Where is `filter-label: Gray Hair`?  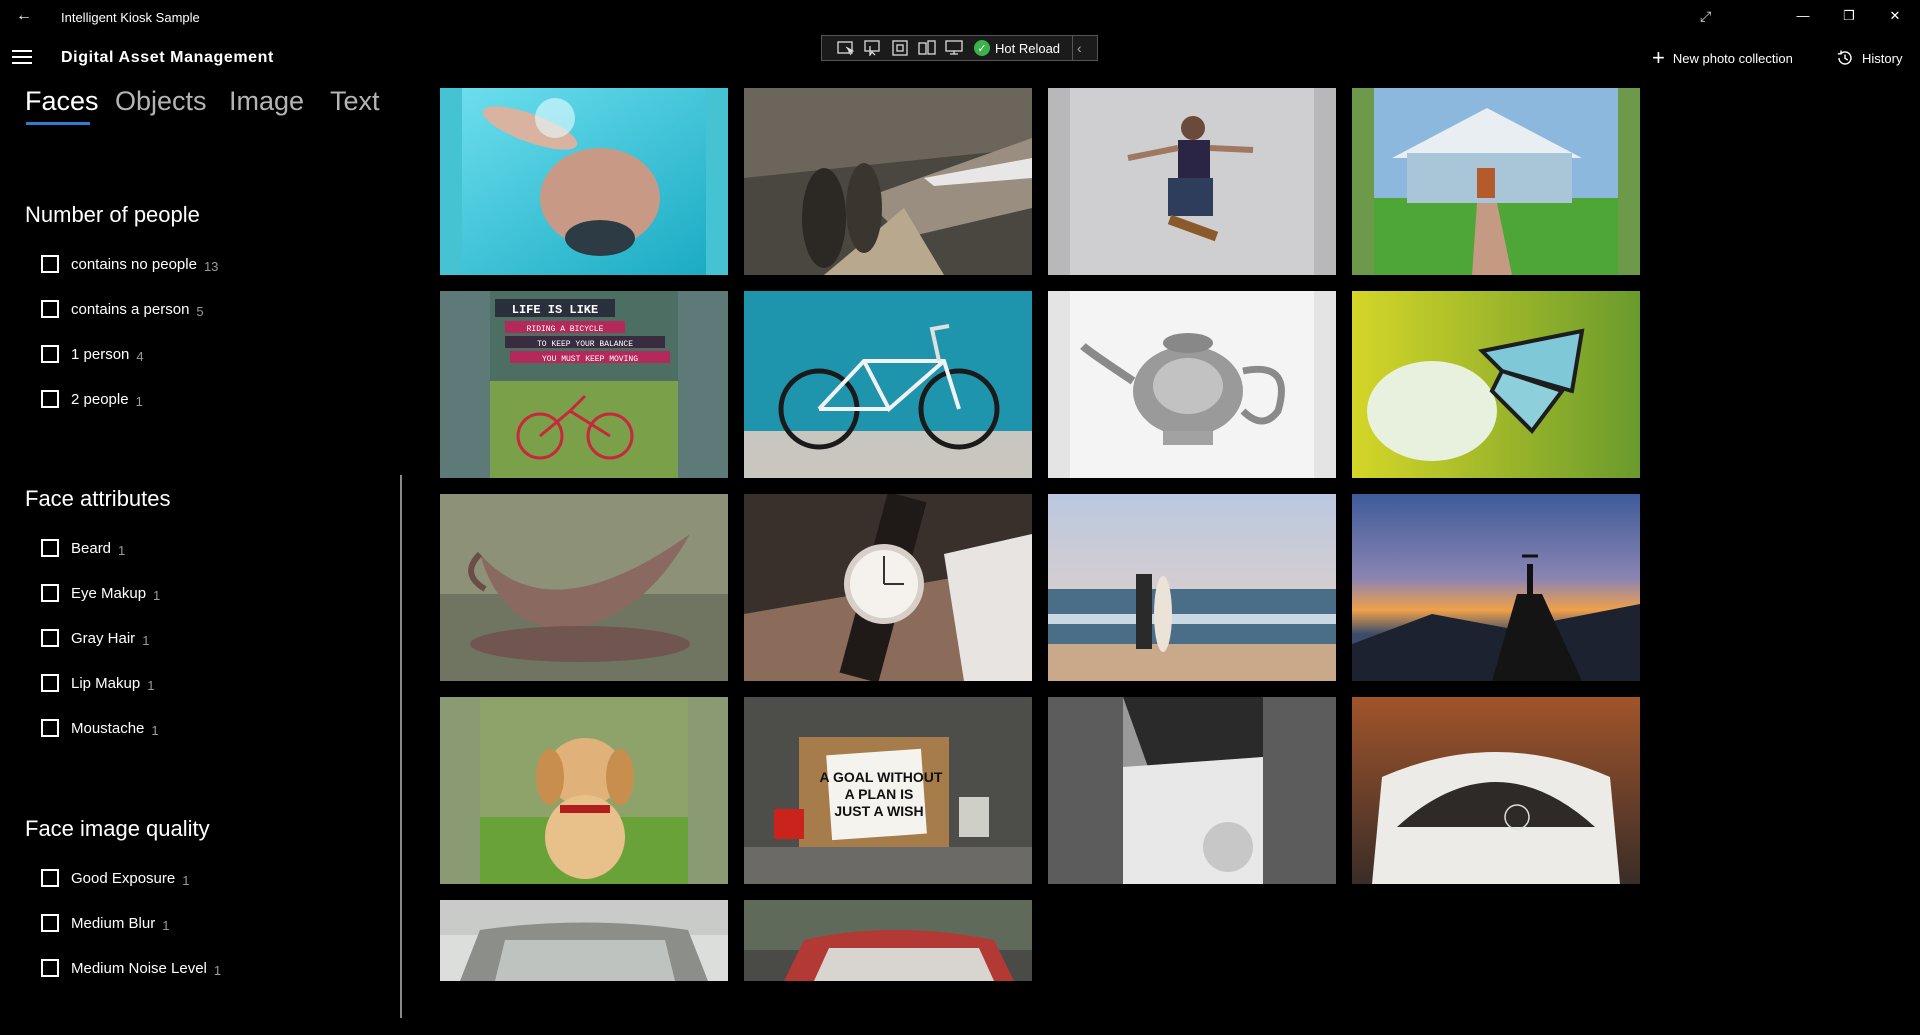 filter-label: Gray Hair is located at coordinates (103, 638).